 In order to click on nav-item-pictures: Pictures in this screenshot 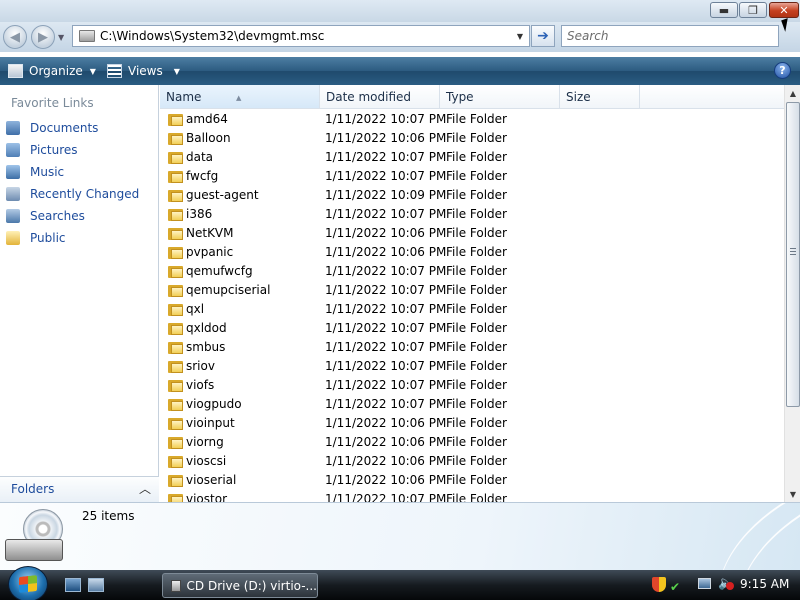, I will do `click(42, 150)`.